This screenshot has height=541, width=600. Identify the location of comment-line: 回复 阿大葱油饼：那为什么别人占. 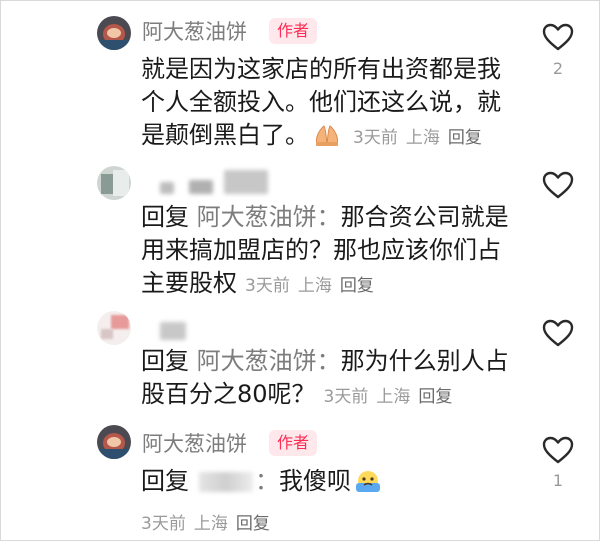
(325, 361).